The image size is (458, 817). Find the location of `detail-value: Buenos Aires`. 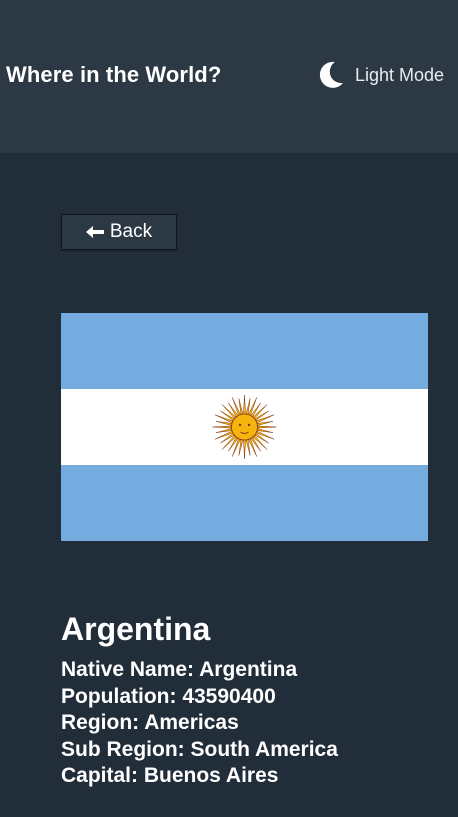

detail-value: Buenos Aires is located at coordinates (211, 775).